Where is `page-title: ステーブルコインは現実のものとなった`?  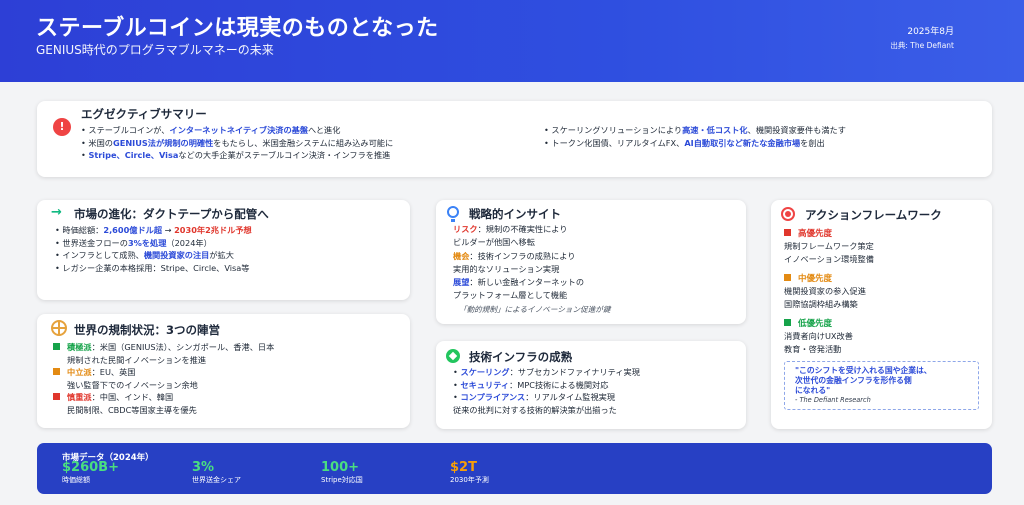 page-title: ステーブルコインは現実のものとなった is located at coordinates (237, 28).